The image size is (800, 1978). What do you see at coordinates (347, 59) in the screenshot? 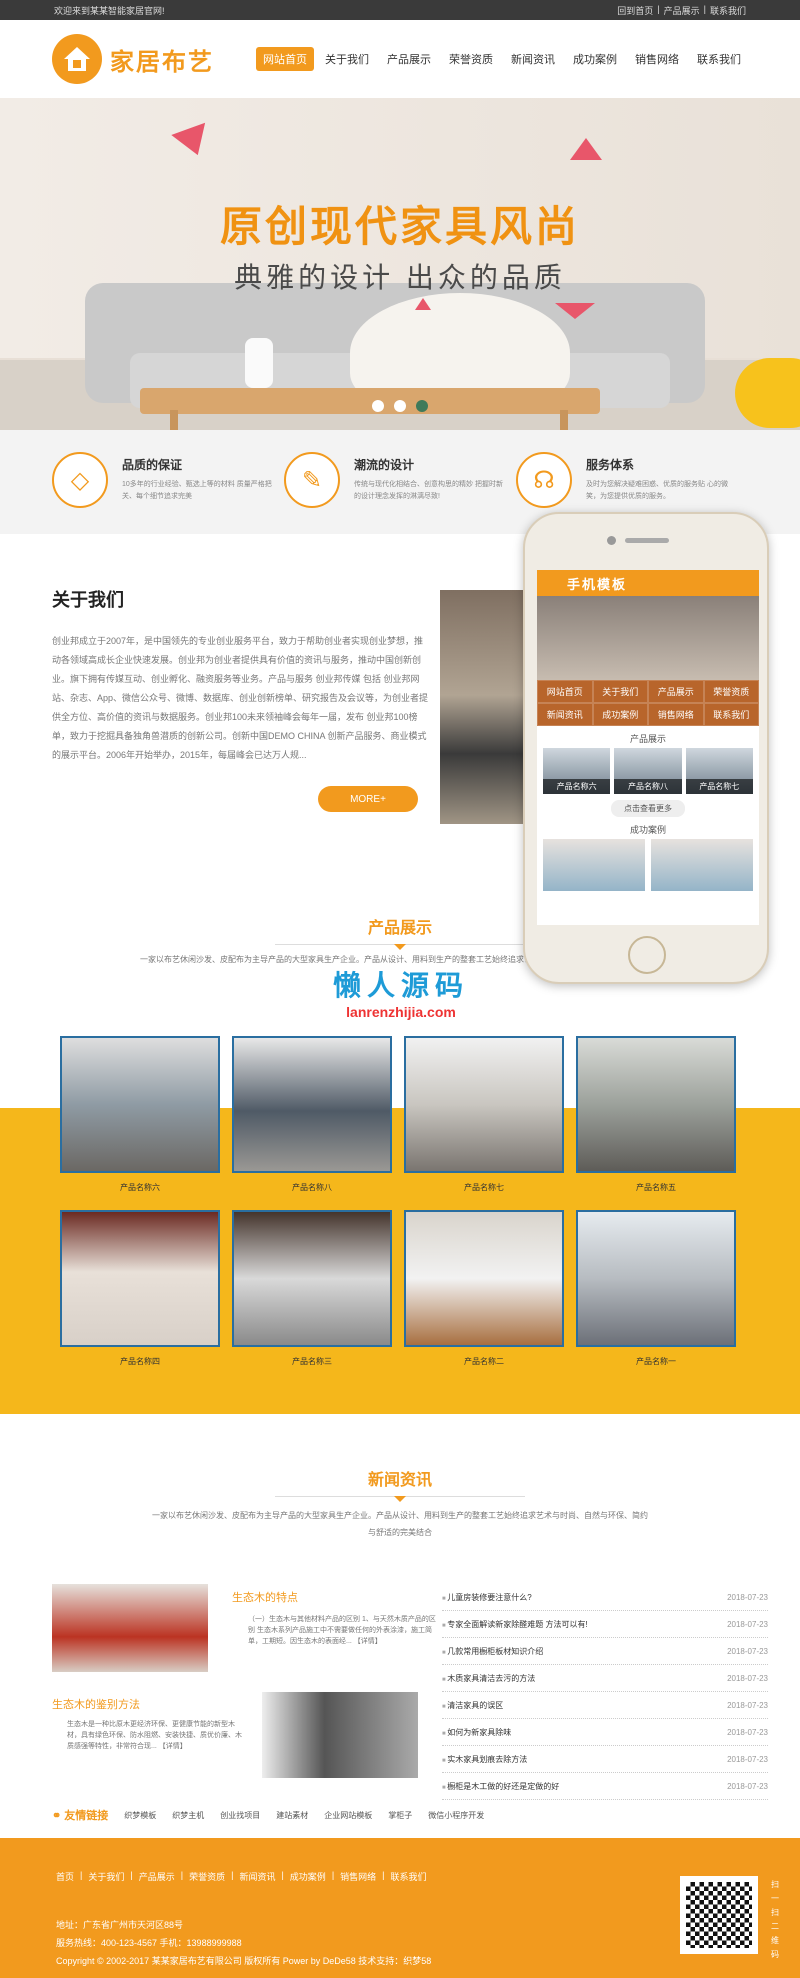
I see `nav-about: 关于我们` at bounding box center [347, 59].